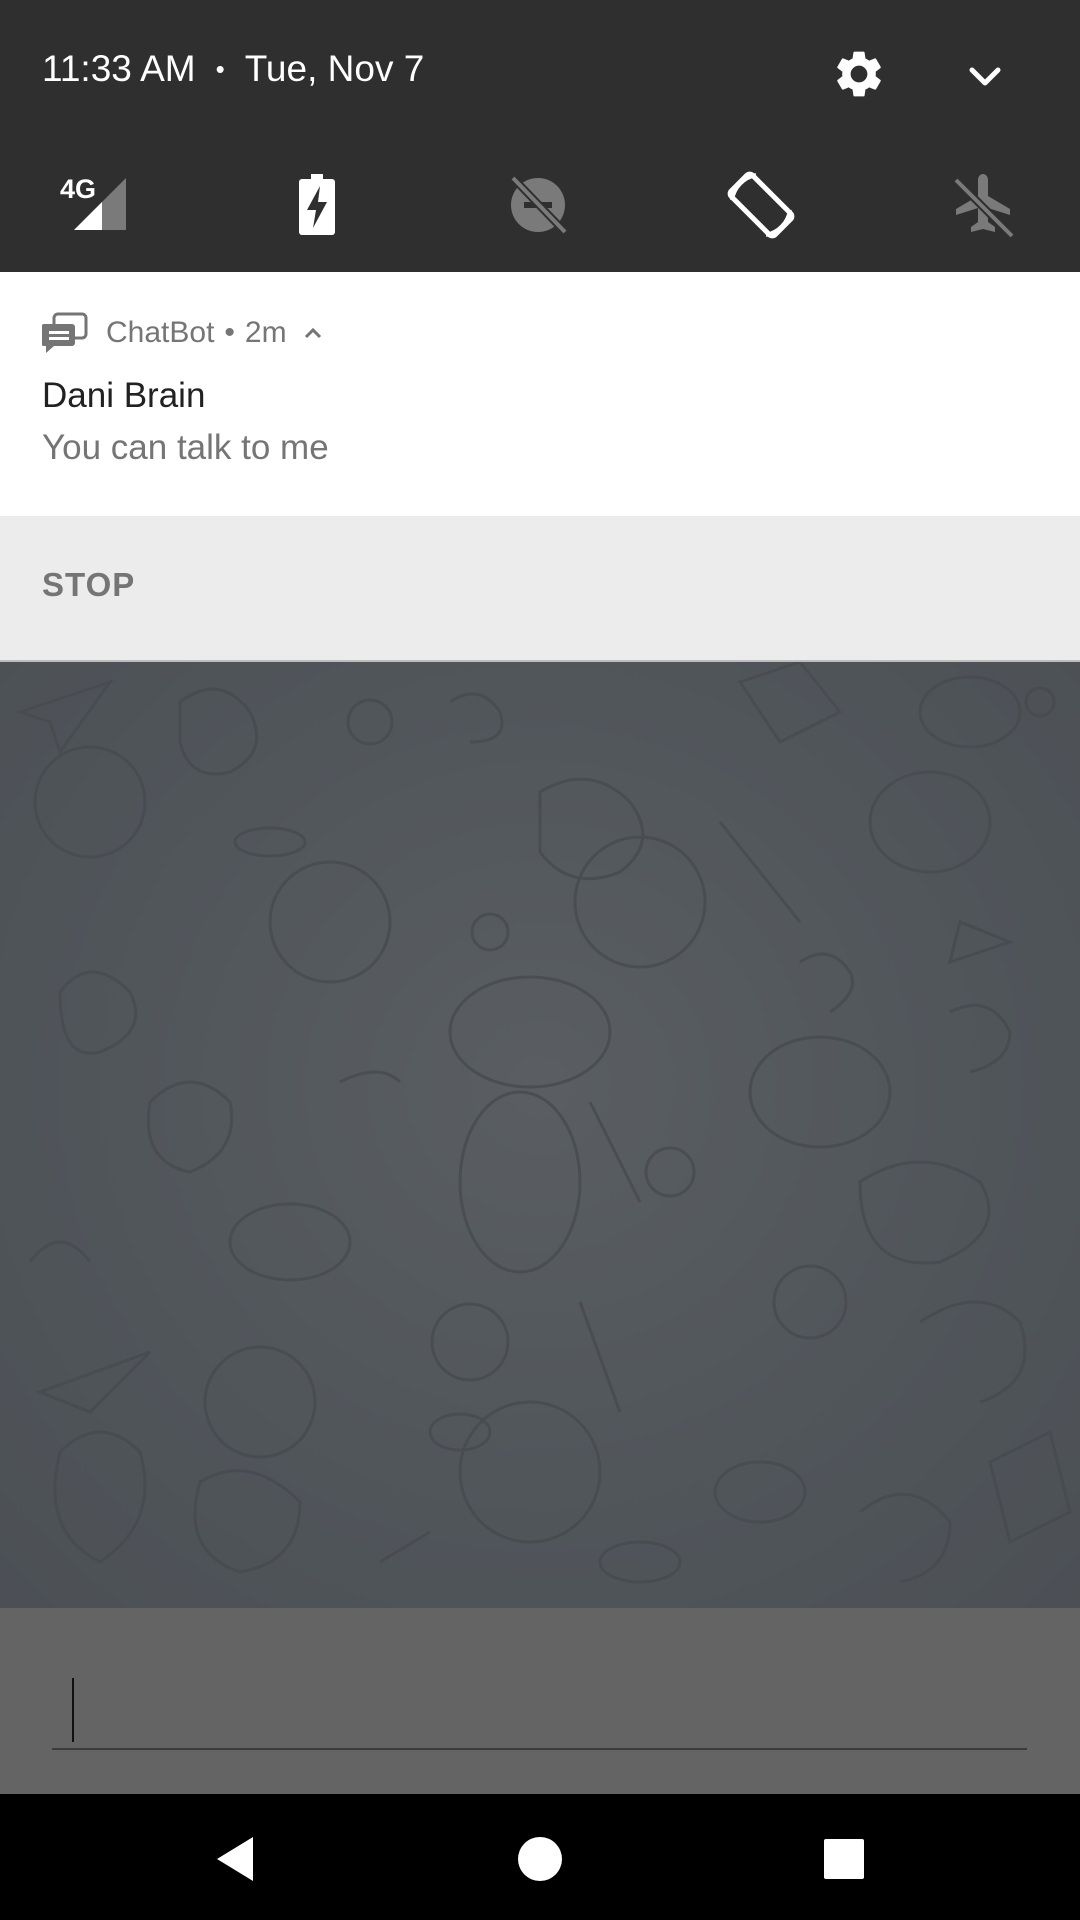  I want to click on settings-button, so click(859, 74).